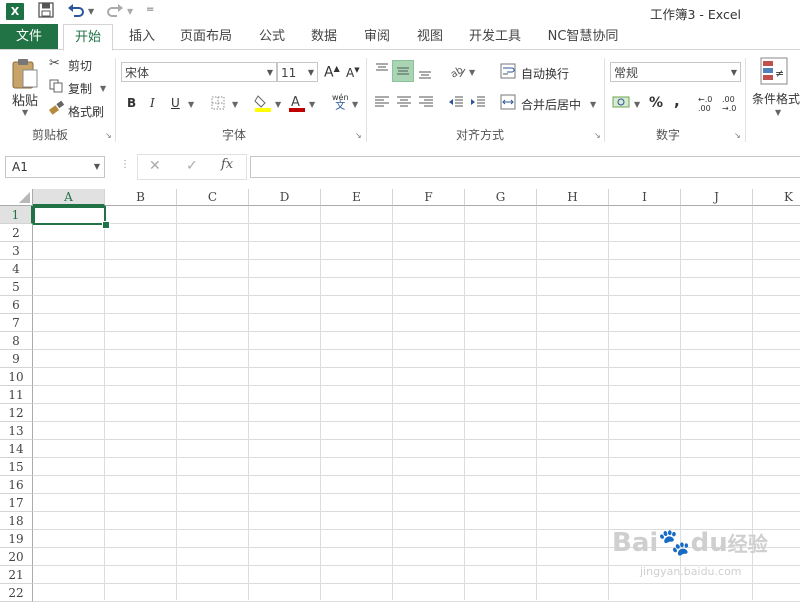 The height and width of the screenshot is (602, 800). What do you see at coordinates (29, 36) in the screenshot?
I see `tab-file: 文件` at bounding box center [29, 36].